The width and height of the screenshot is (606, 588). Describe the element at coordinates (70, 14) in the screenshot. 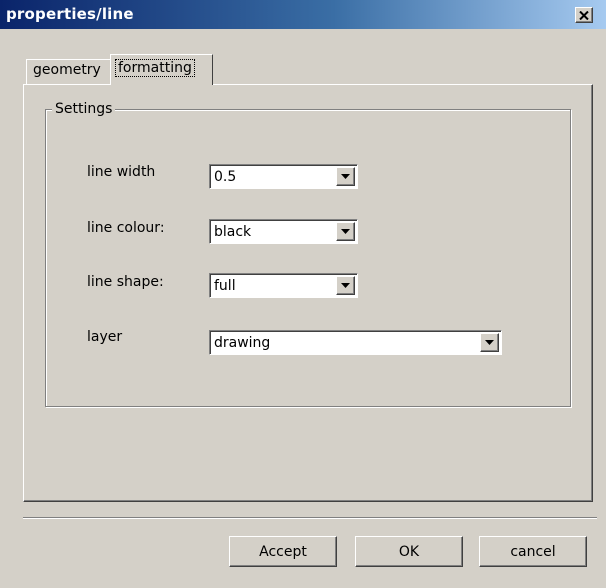

I see `window-title: properties/line` at that location.